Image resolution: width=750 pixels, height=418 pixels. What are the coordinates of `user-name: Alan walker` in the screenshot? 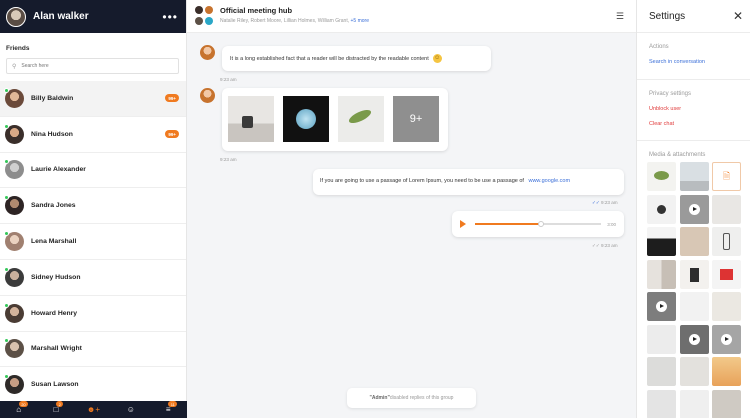 It's located at (61, 16).